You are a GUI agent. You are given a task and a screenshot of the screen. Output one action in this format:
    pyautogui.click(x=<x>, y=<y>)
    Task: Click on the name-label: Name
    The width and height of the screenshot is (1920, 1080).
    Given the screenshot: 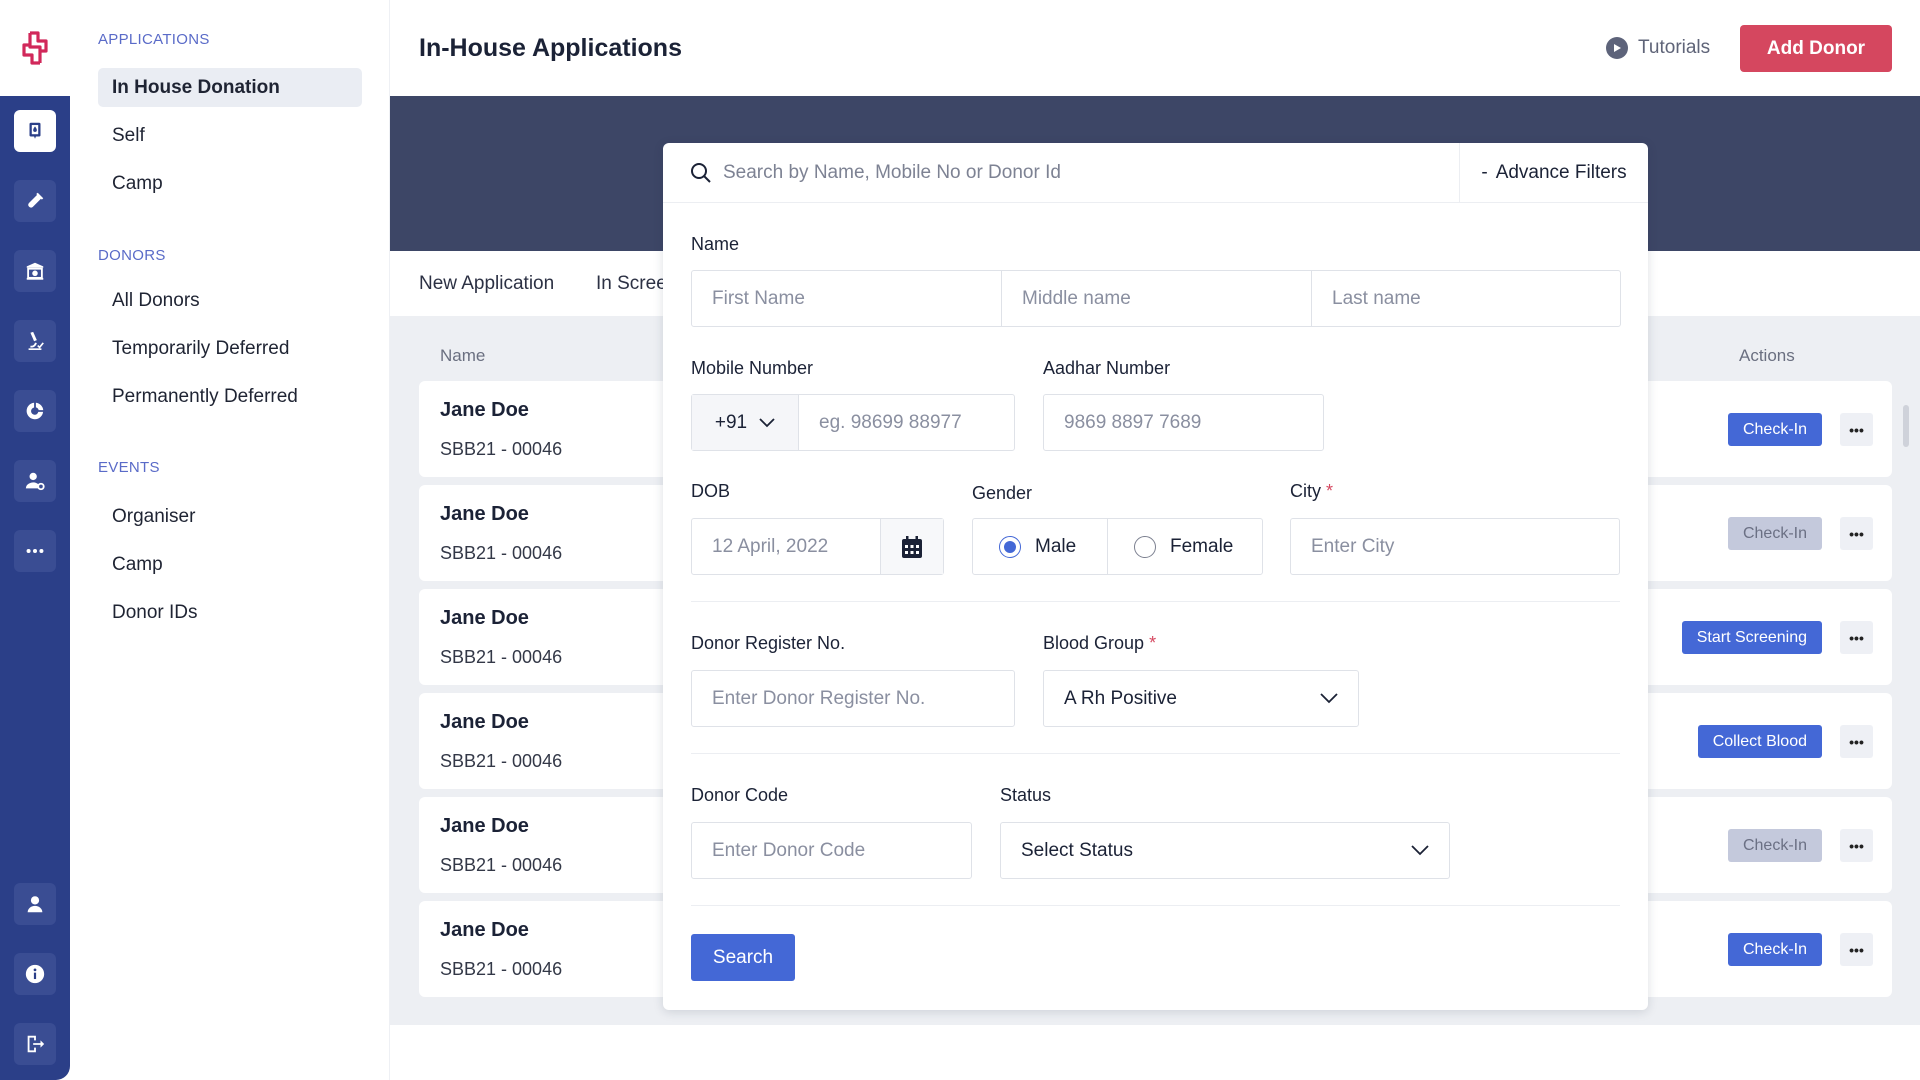 What is the action you would take?
    pyautogui.click(x=715, y=244)
    